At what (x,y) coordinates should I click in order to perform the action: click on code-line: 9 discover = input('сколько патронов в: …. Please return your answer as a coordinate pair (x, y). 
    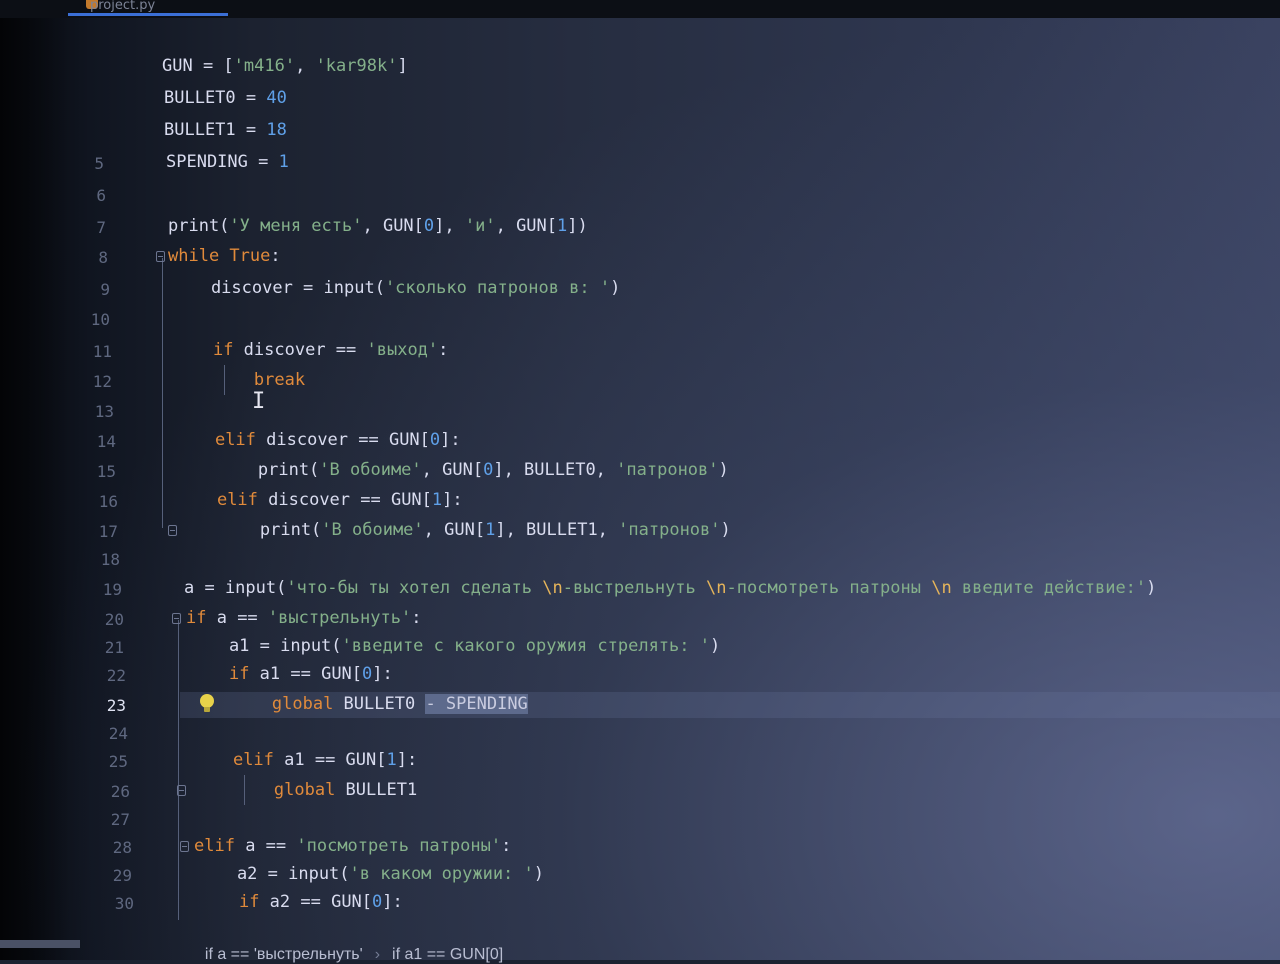
    Looking at the image, I should click on (640, 292).